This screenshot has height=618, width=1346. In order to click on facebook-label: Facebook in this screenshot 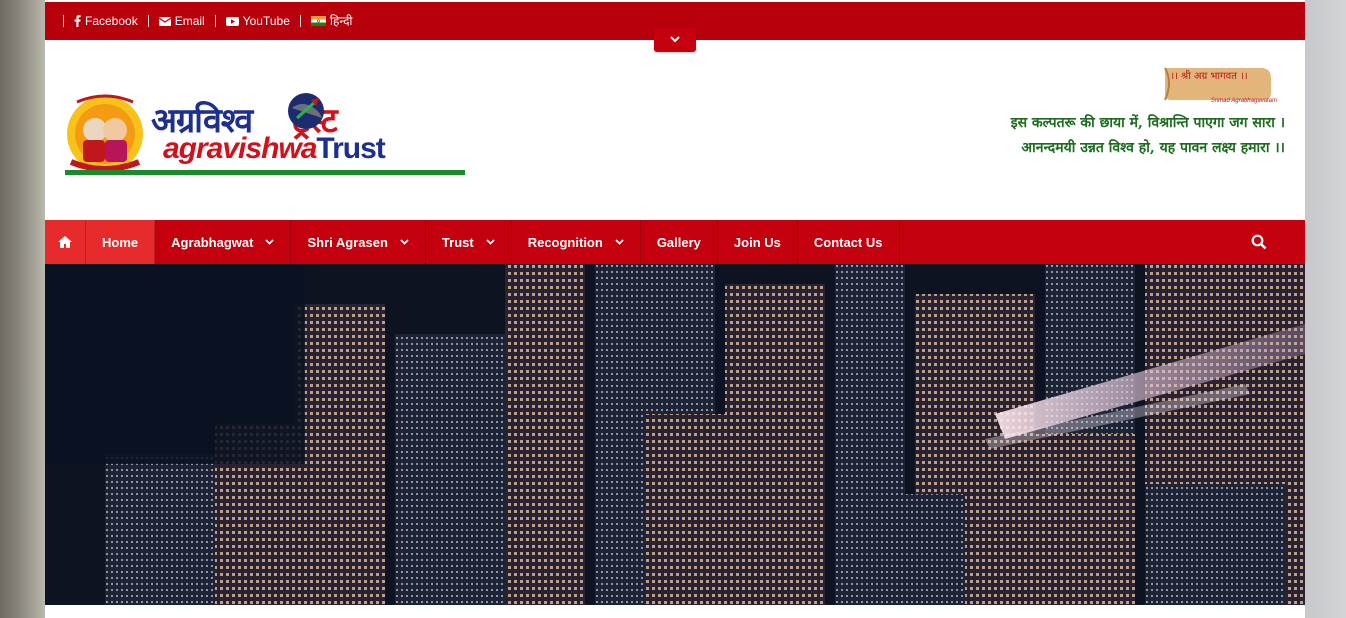, I will do `click(111, 21)`.